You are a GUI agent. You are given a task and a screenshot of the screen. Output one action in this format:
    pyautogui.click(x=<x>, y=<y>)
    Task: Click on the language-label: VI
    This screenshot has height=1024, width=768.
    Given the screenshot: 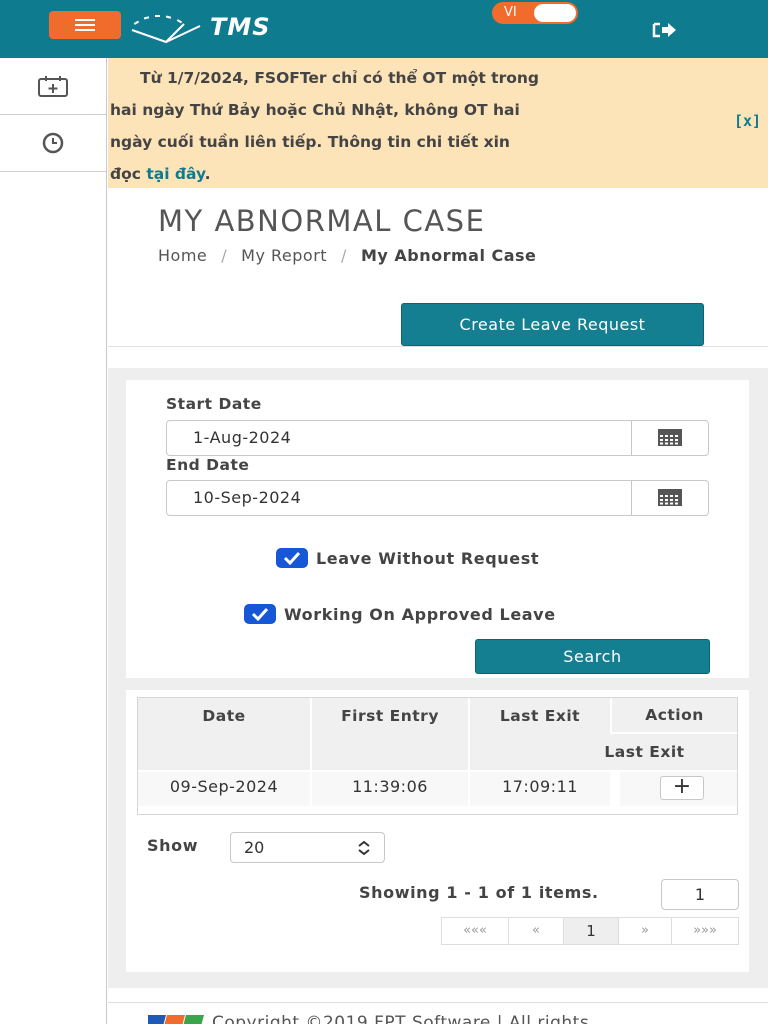 What is the action you would take?
    pyautogui.click(x=510, y=12)
    